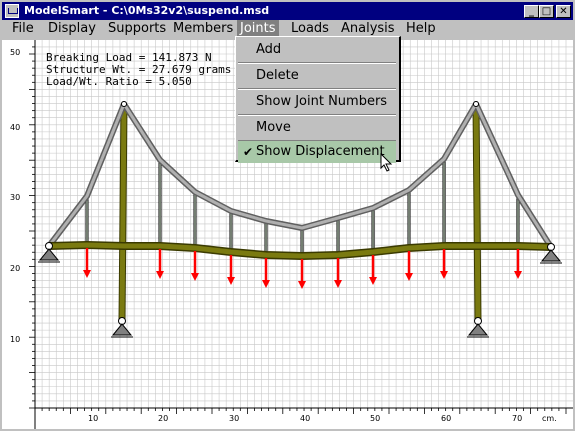 The width and height of the screenshot is (575, 431). I want to click on y-tick-label: 20, so click(15, 268).